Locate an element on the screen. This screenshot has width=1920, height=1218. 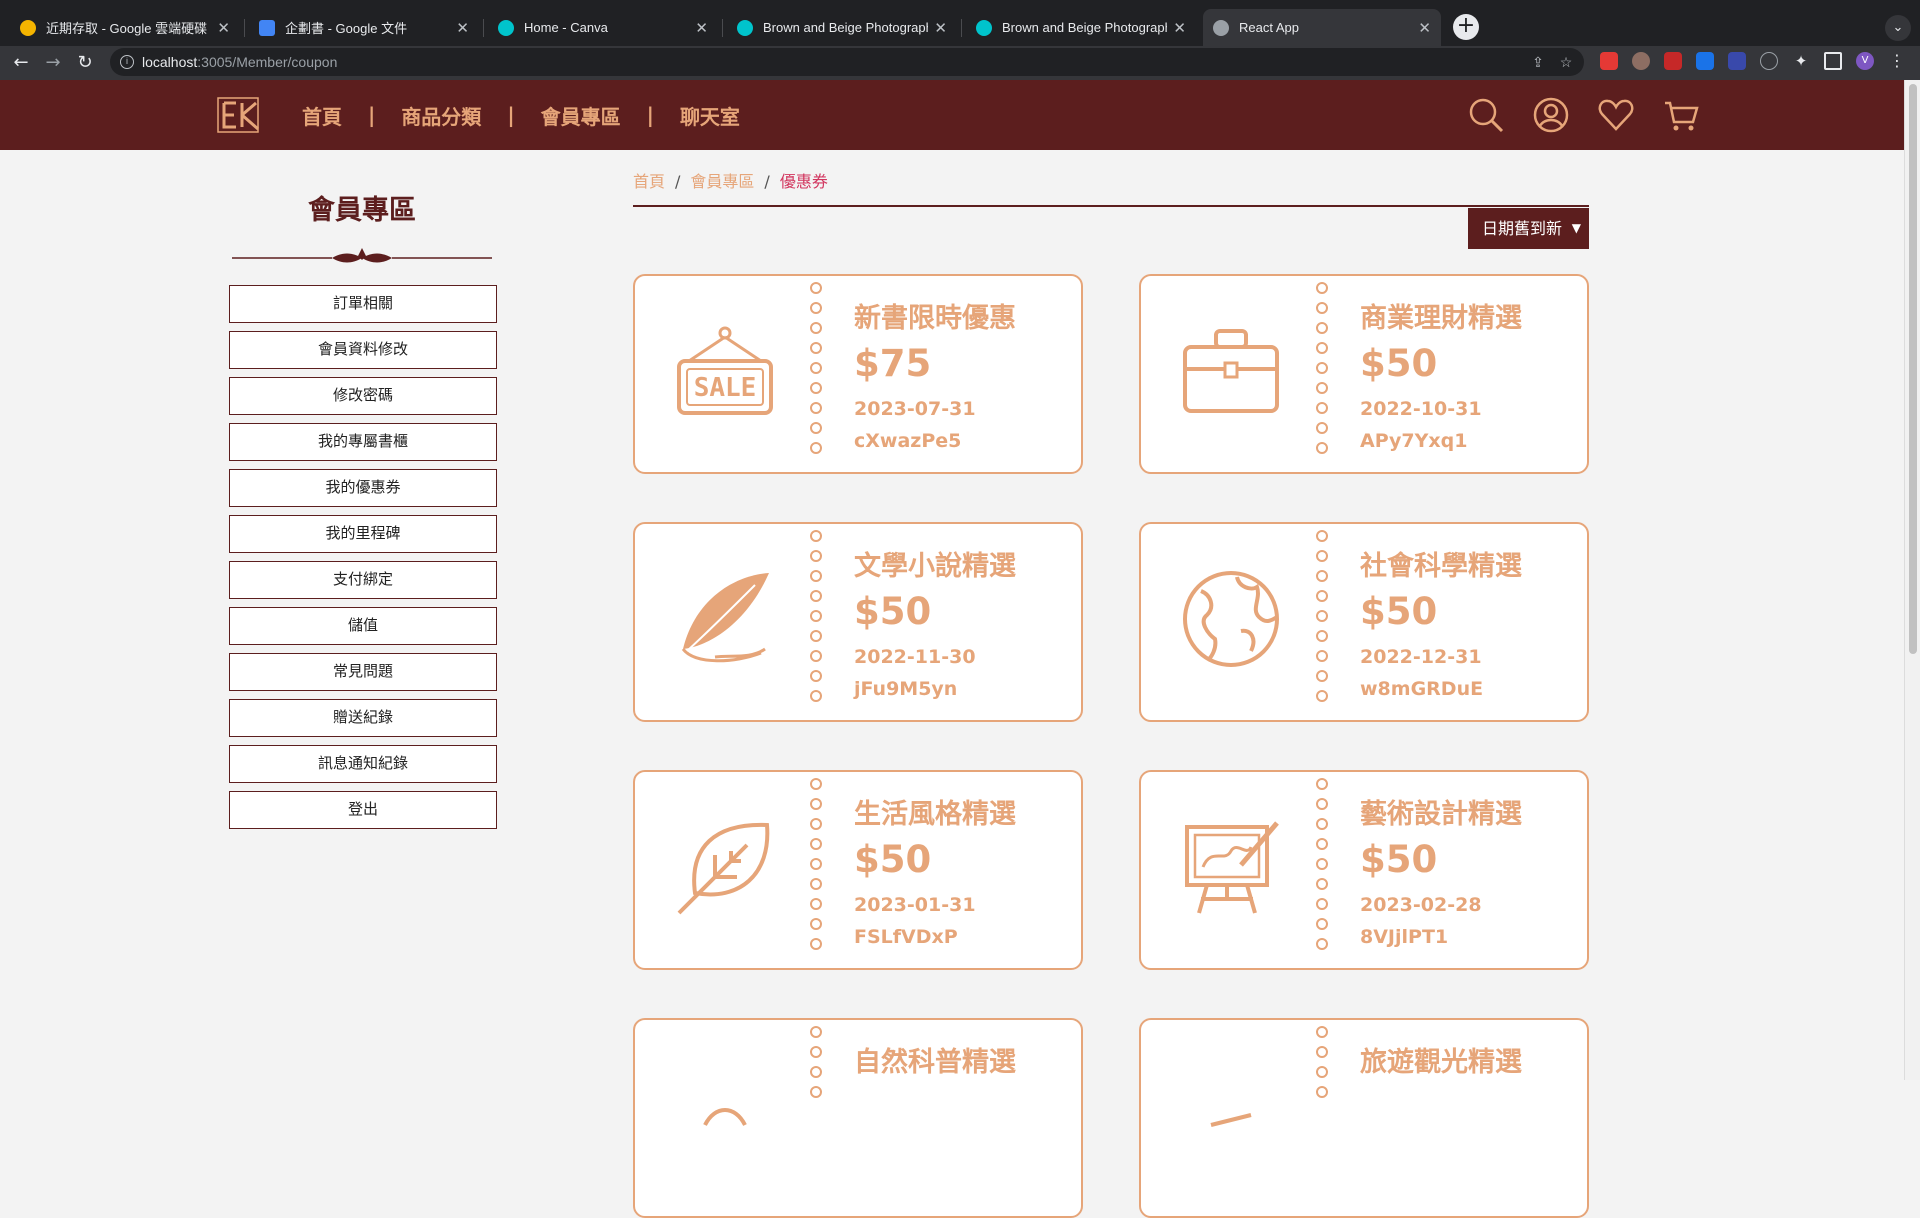
breadcrumb-home: 首頁 is located at coordinates (649, 181).